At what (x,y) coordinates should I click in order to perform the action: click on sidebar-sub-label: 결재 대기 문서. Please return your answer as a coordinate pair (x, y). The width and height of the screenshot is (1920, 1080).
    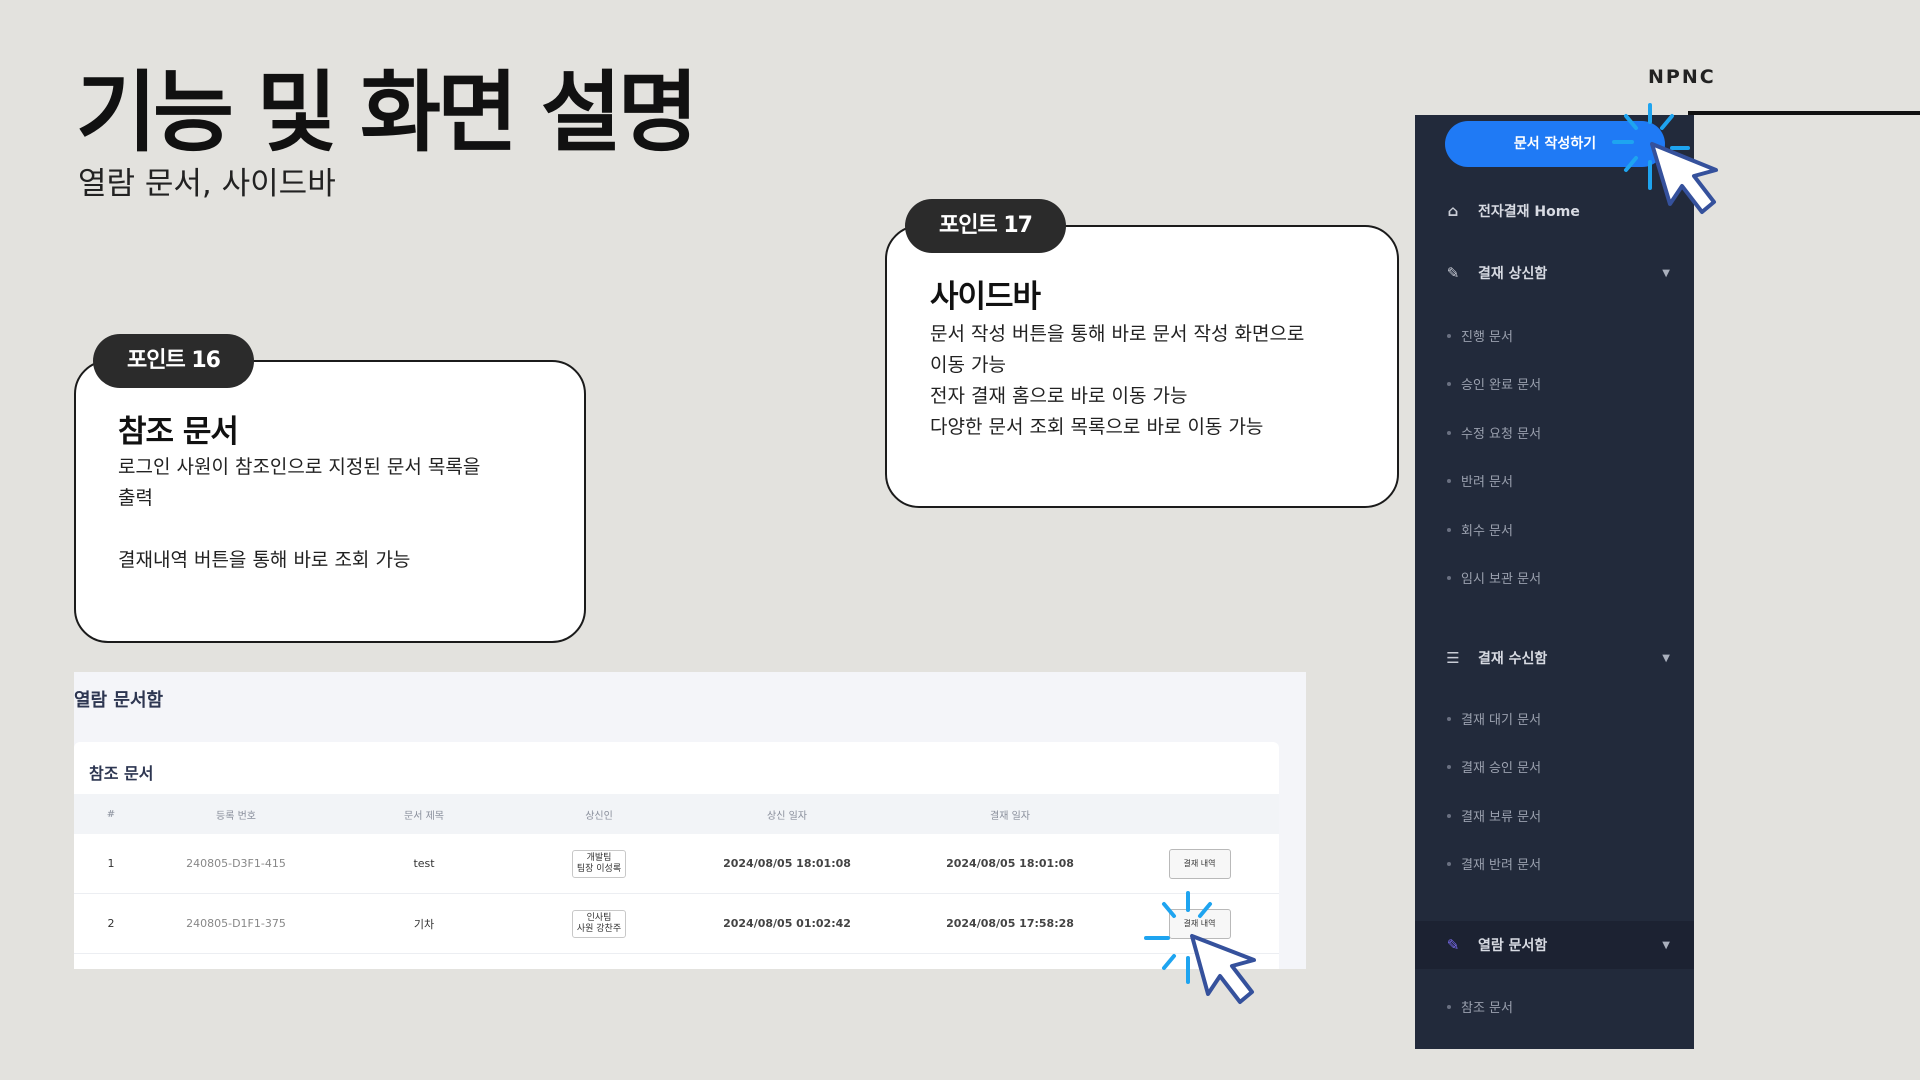
    Looking at the image, I should click on (1501, 720).